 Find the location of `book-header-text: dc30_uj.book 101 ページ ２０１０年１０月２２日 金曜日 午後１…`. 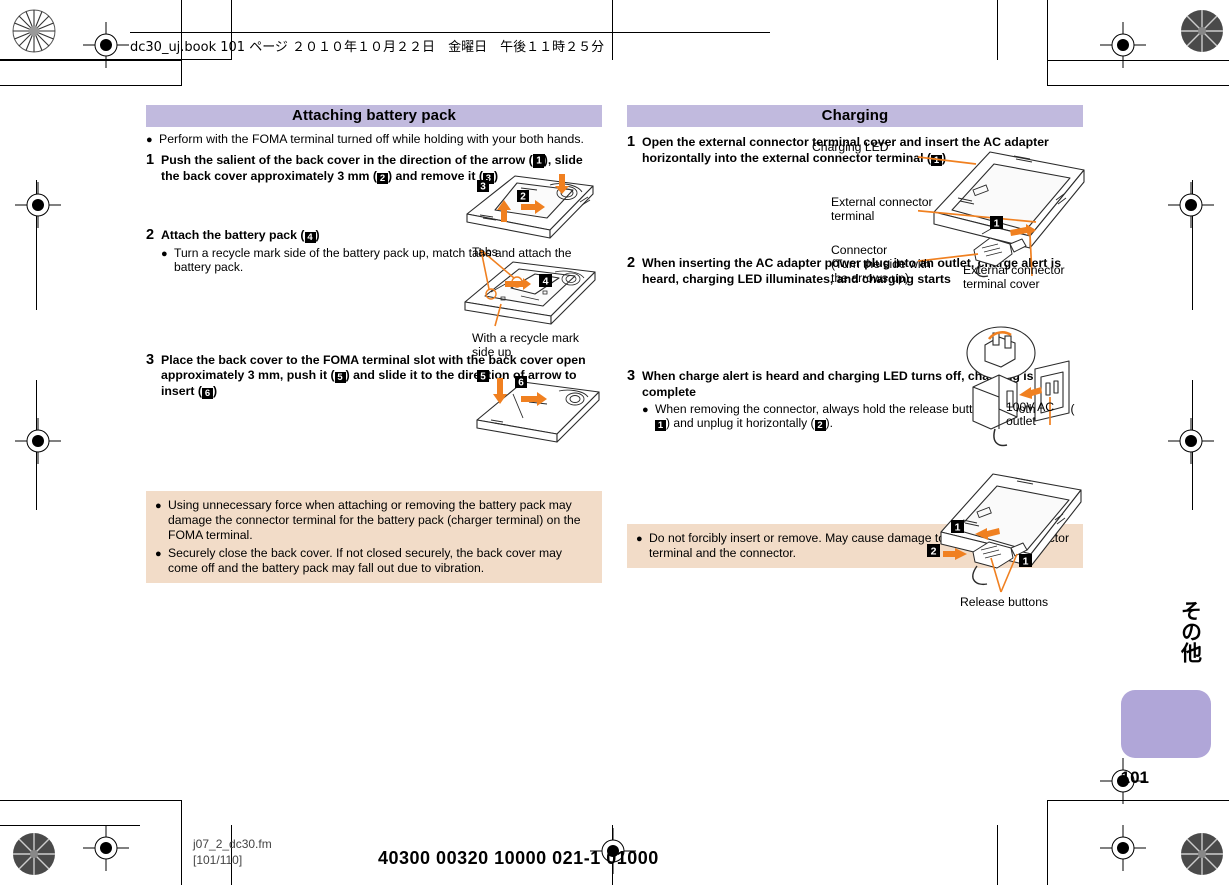

book-header-text: dc30_uj.book 101 ページ ２０１０年１０月２２日 金曜日 午後１… is located at coordinates (367, 47).